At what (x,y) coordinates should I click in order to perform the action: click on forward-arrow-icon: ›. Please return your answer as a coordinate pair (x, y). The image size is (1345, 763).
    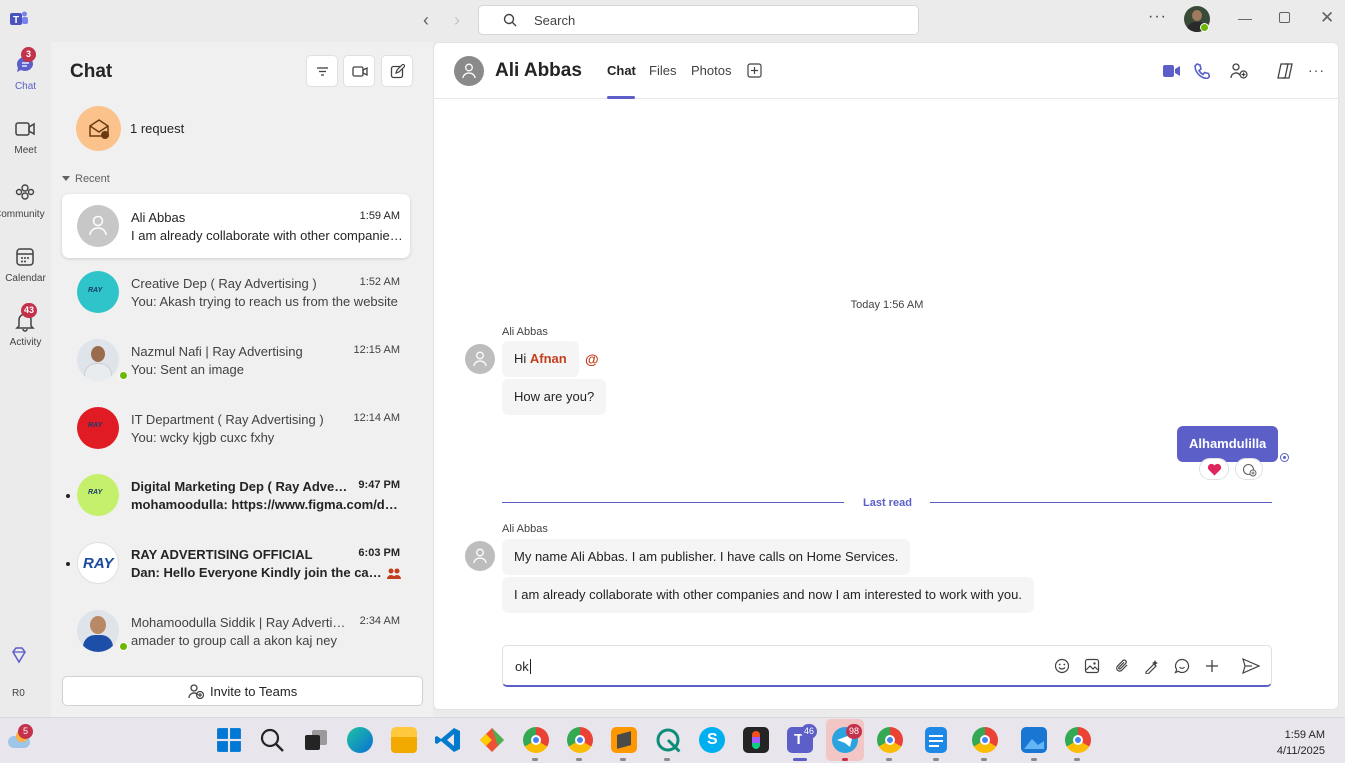
    Looking at the image, I should click on (457, 20).